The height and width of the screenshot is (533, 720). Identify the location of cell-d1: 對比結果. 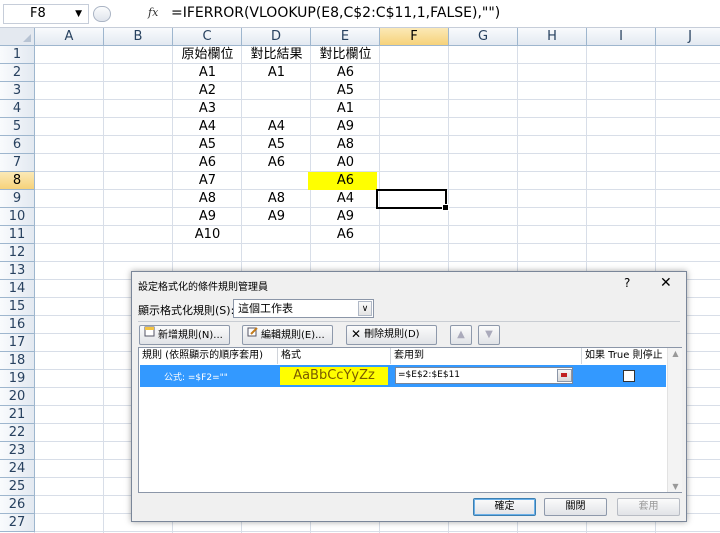
(276, 55).